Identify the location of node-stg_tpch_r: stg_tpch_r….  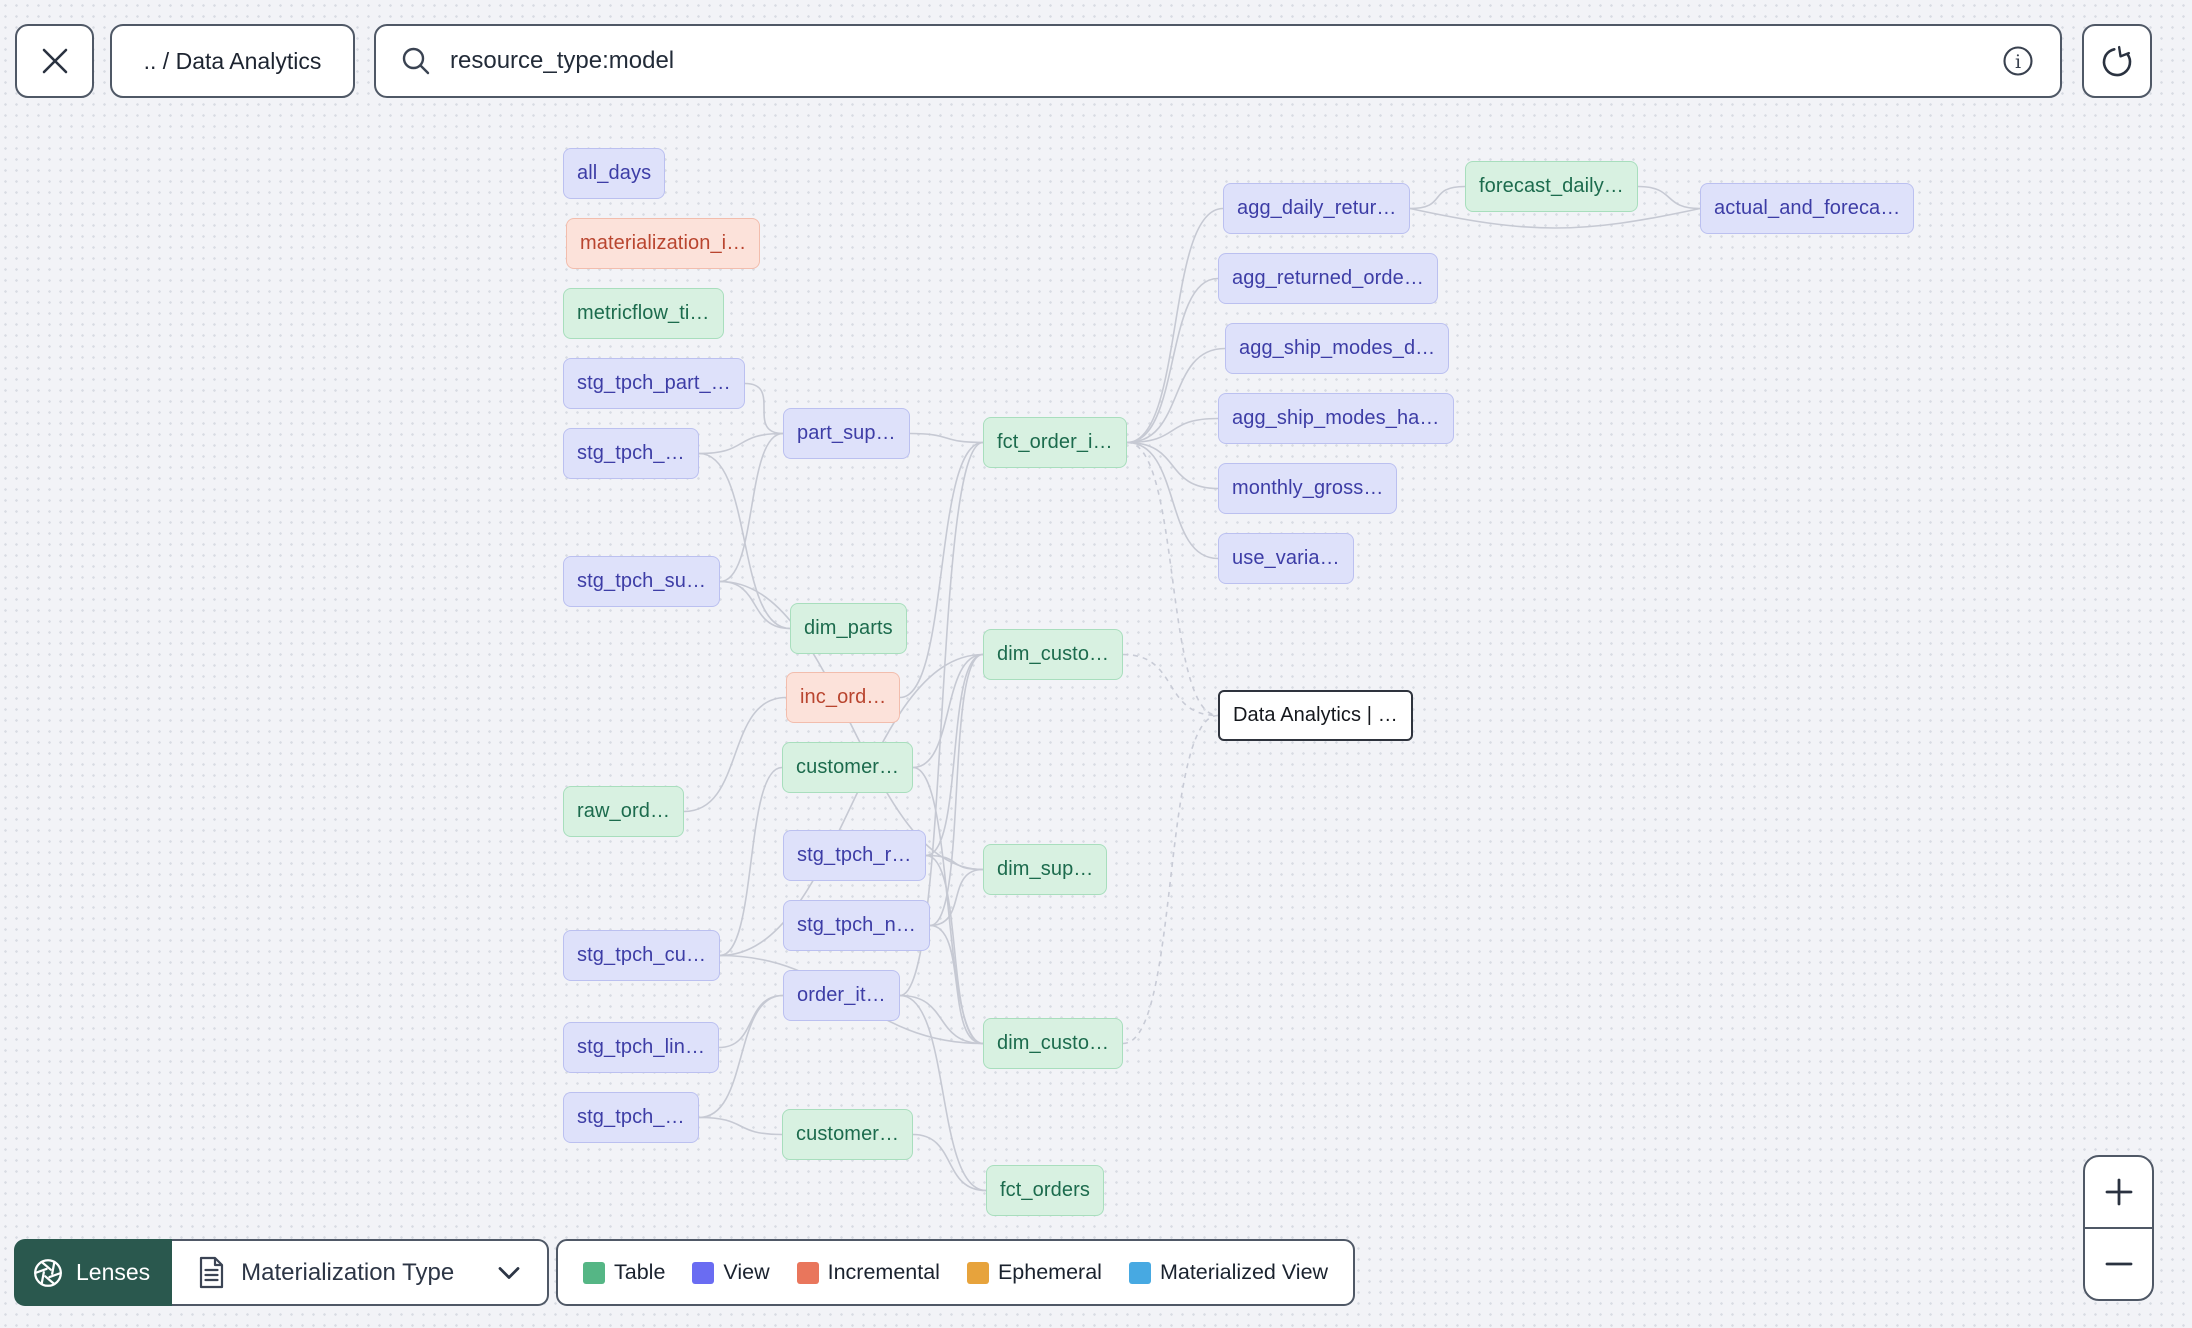
(854, 855).